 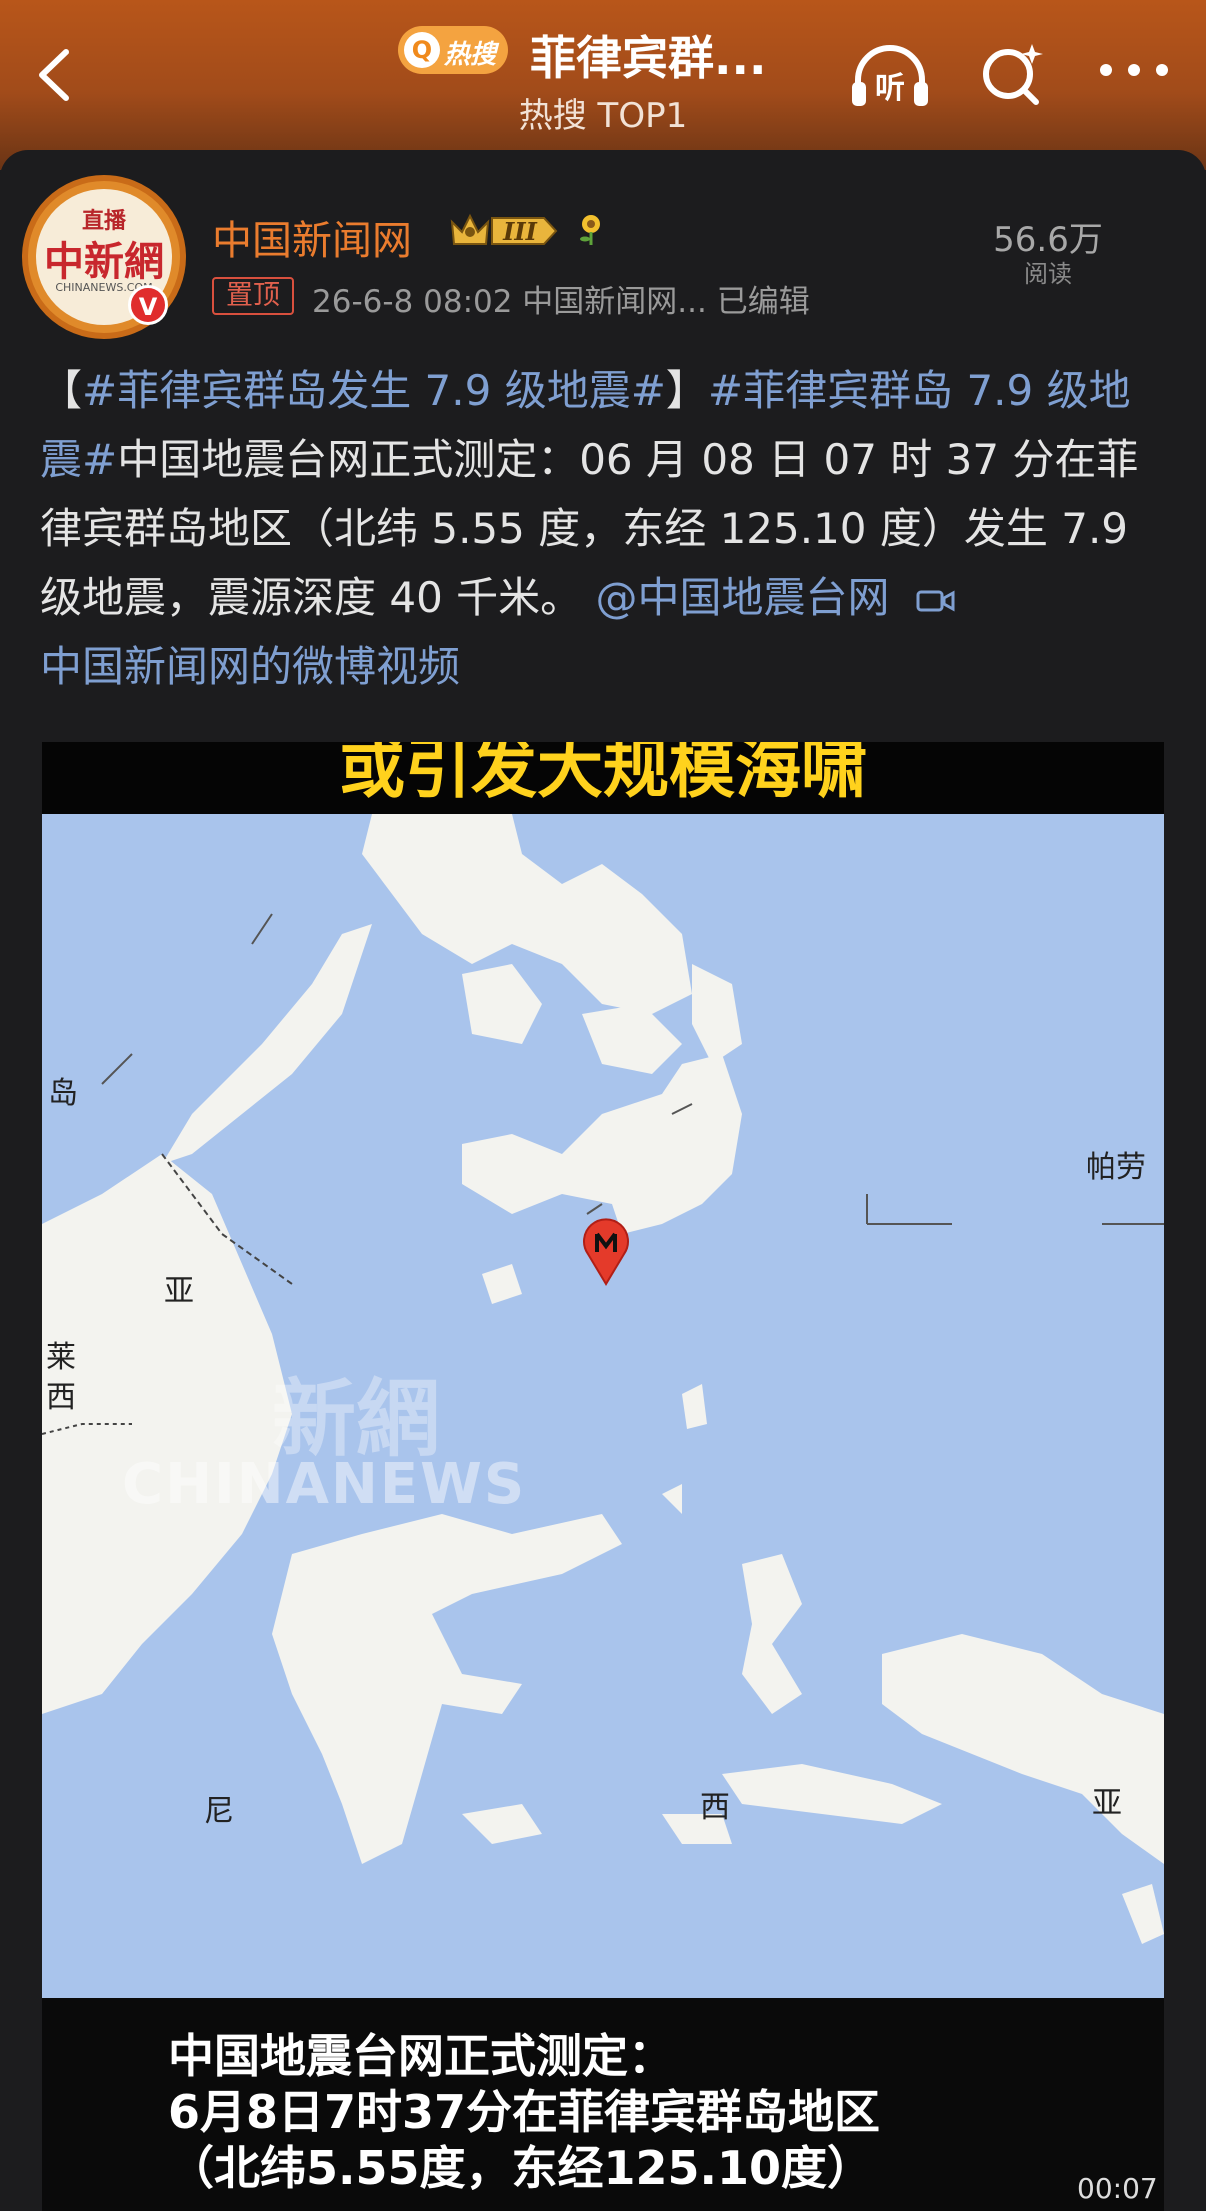 I want to click on read-label: 阅读, so click(x=1048, y=274).